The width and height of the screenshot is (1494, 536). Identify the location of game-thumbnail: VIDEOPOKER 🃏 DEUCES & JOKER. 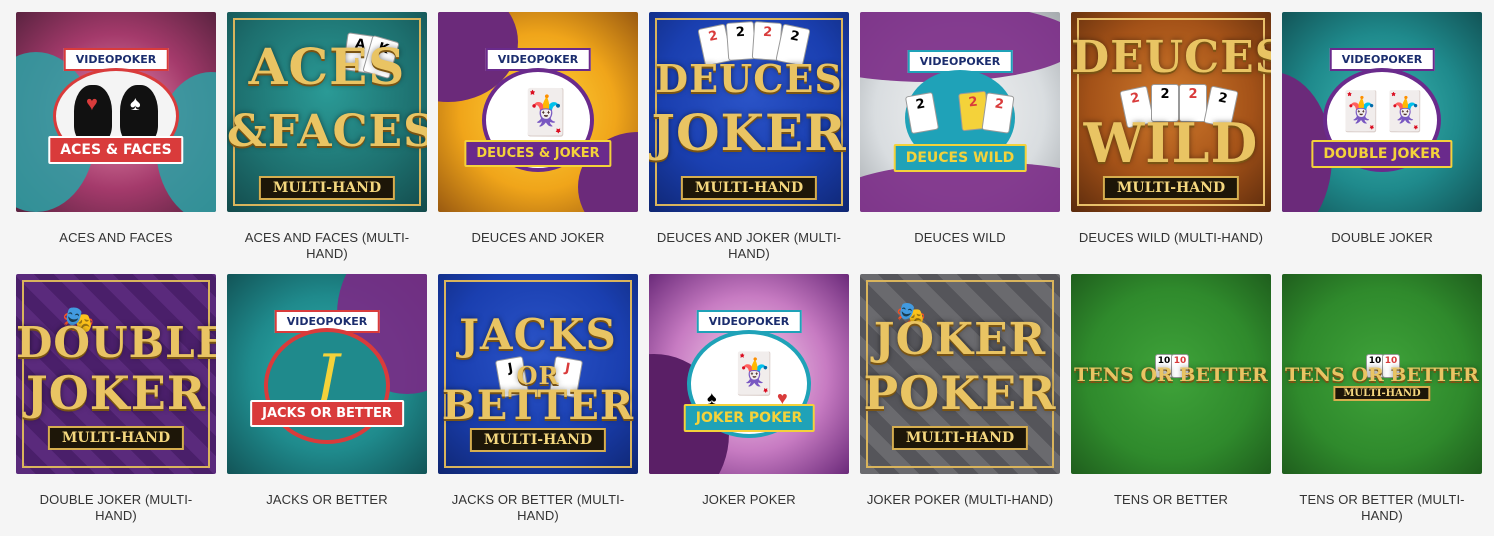
(538, 112).